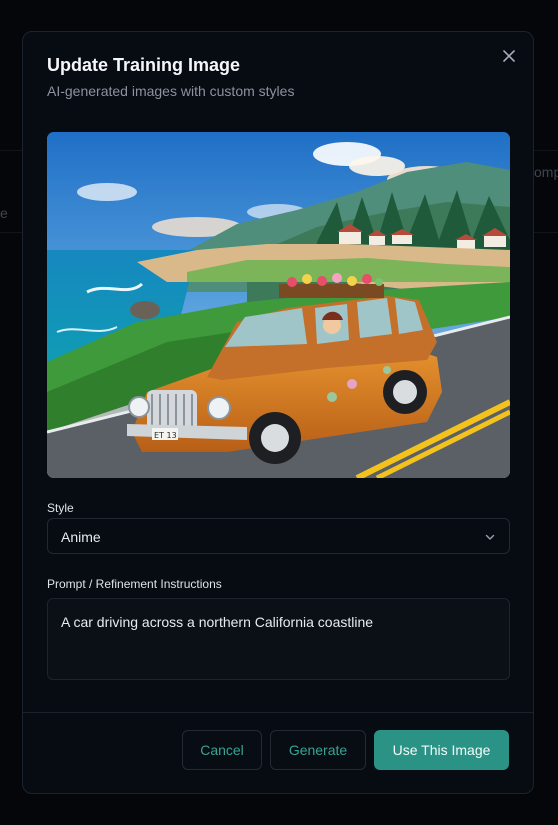 The height and width of the screenshot is (825, 558). I want to click on background-text-fragment: omp, so click(546, 172).